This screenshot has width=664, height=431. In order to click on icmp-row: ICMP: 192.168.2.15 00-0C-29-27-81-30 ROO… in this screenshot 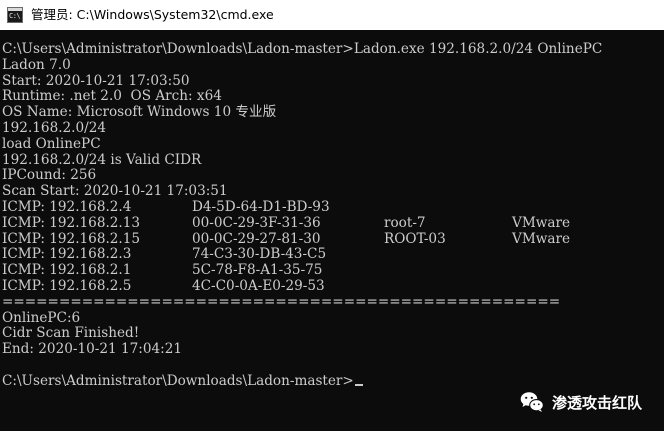, I will do `click(333, 239)`.